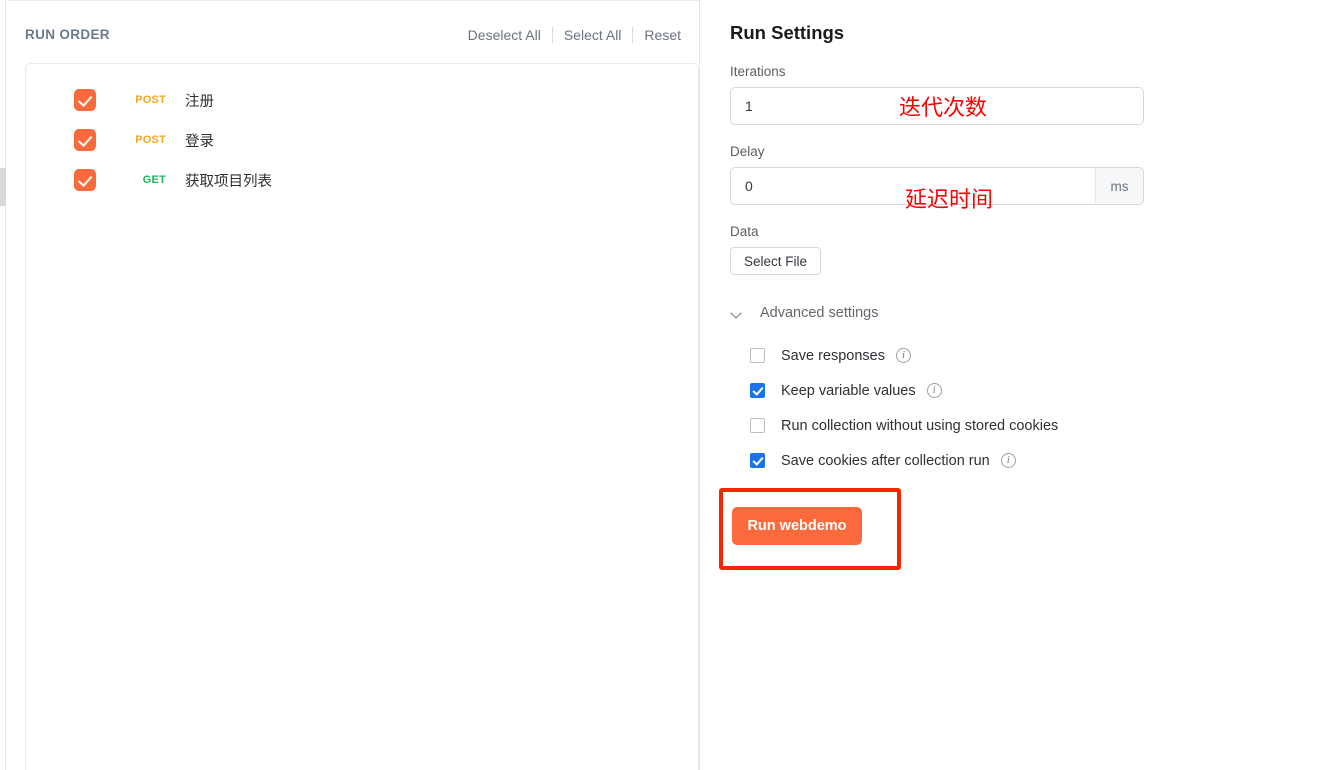  Describe the element at coordinates (3, 187) in the screenshot. I see `scrollbar-thumb` at that location.